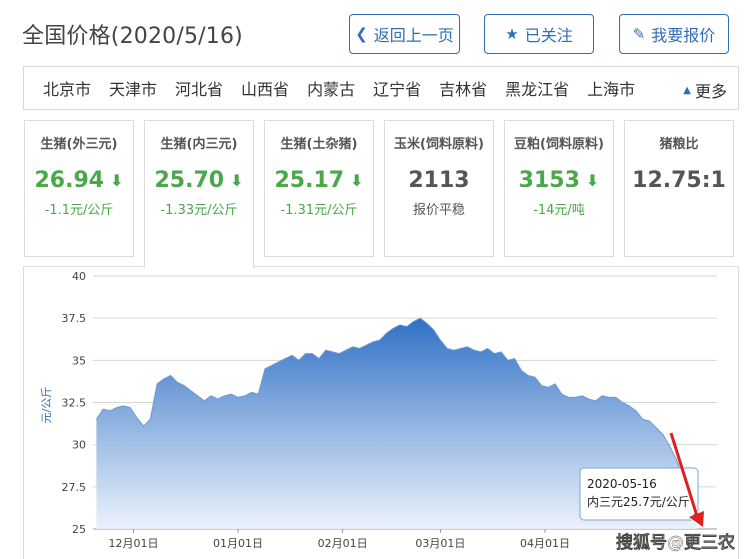  Describe the element at coordinates (199, 88) in the screenshot. I see `region-item: 河北省` at that location.